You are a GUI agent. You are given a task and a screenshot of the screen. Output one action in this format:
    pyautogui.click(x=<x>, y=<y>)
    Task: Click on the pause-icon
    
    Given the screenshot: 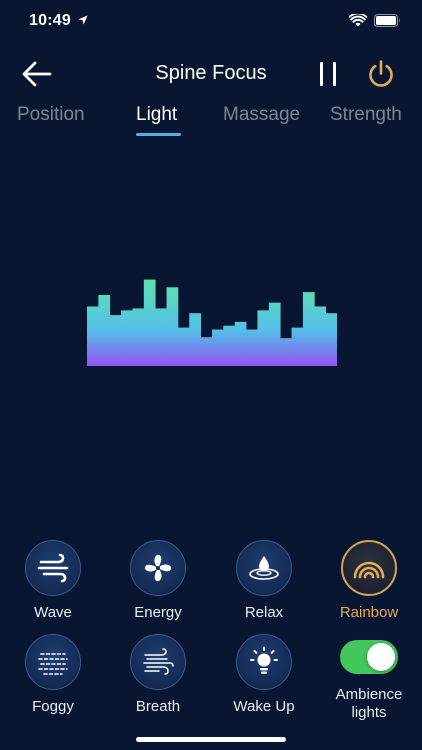 What is the action you would take?
    pyautogui.click(x=328, y=74)
    